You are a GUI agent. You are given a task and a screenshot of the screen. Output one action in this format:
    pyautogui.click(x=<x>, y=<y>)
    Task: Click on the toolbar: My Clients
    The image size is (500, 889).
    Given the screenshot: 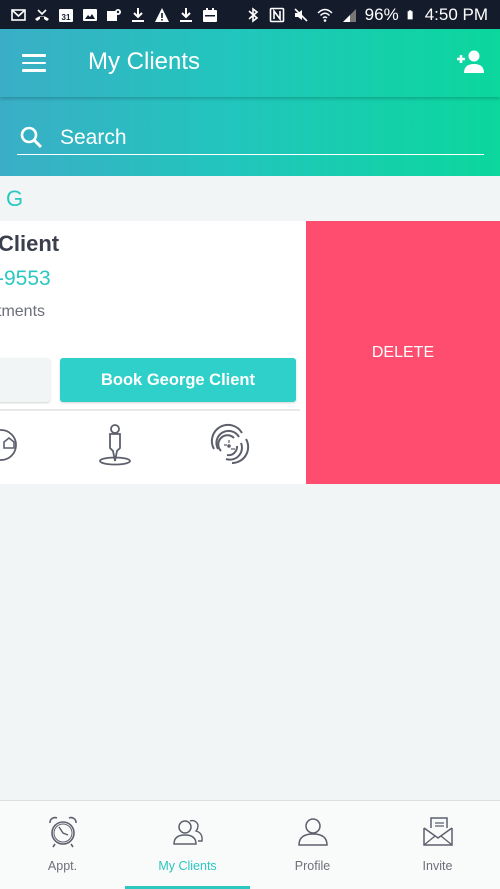 What is the action you would take?
    pyautogui.click(x=250, y=63)
    